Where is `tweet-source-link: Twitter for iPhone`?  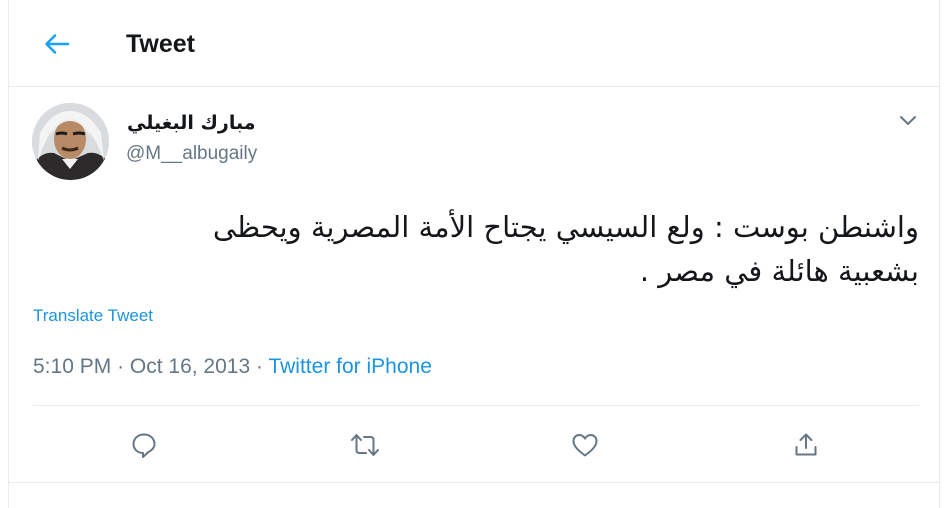
tweet-source-link: Twitter for iPhone is located at coordinates (349, 366).